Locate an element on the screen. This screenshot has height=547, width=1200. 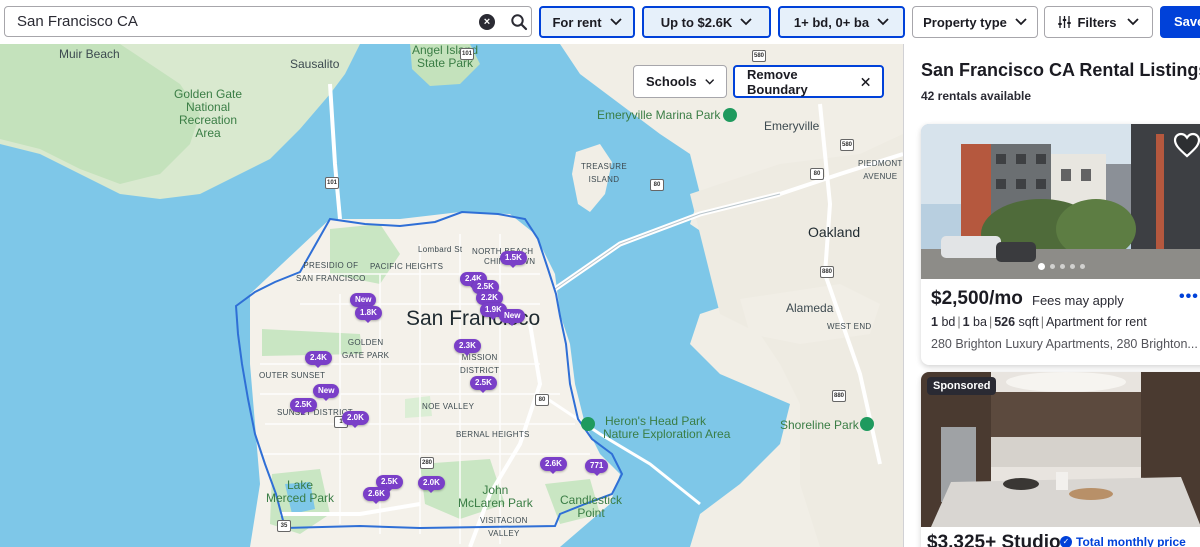
listing-marker: 1.5K is located at coordinates (513, 259).